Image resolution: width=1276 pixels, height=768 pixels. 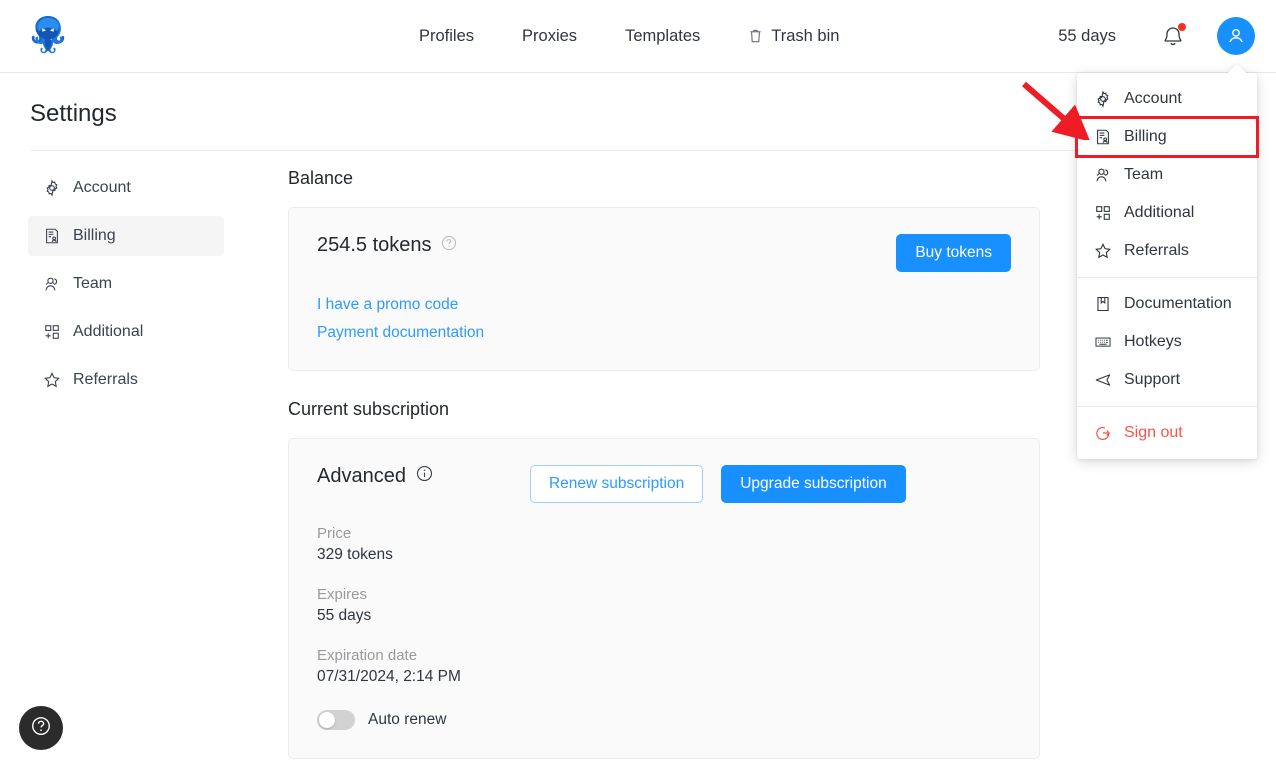 I want to click on help-button, so click(x=41, y=728).